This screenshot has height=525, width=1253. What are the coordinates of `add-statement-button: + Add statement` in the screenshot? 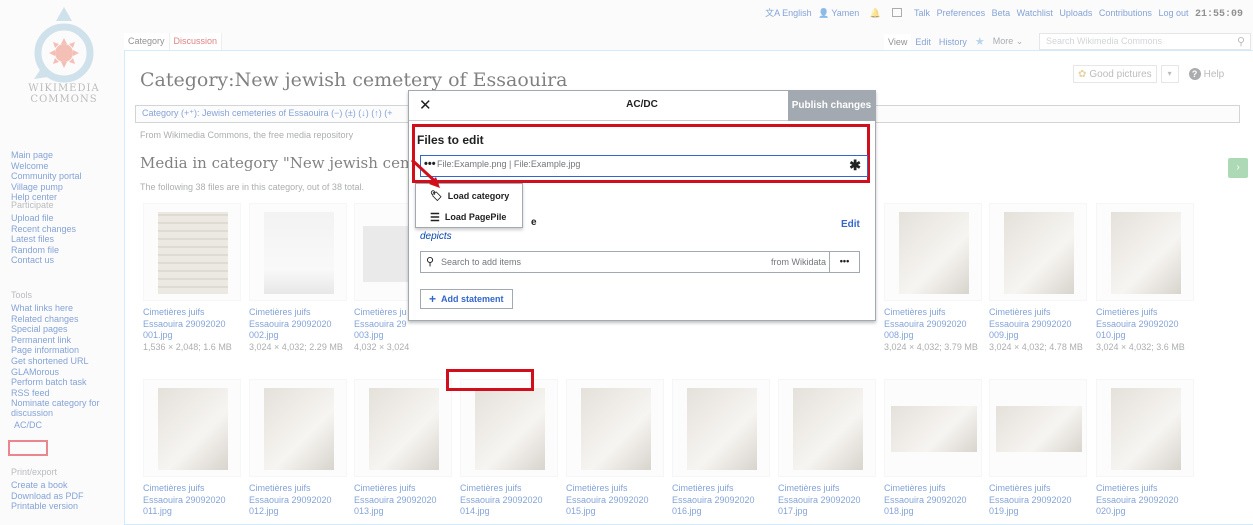 It's located at (466, 299).